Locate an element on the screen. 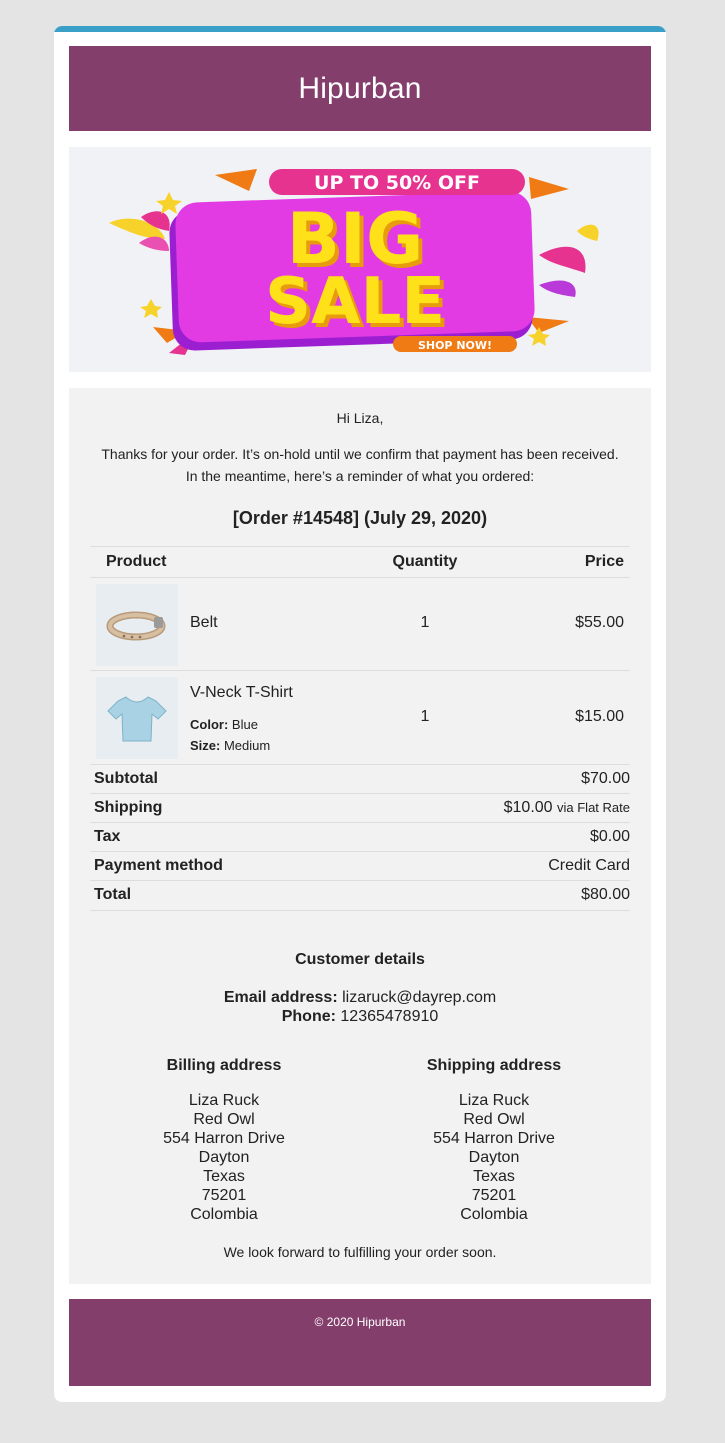 This screenshot has height=1443, width=725. store-title: Hipurban is located at coordinates (360, 88).